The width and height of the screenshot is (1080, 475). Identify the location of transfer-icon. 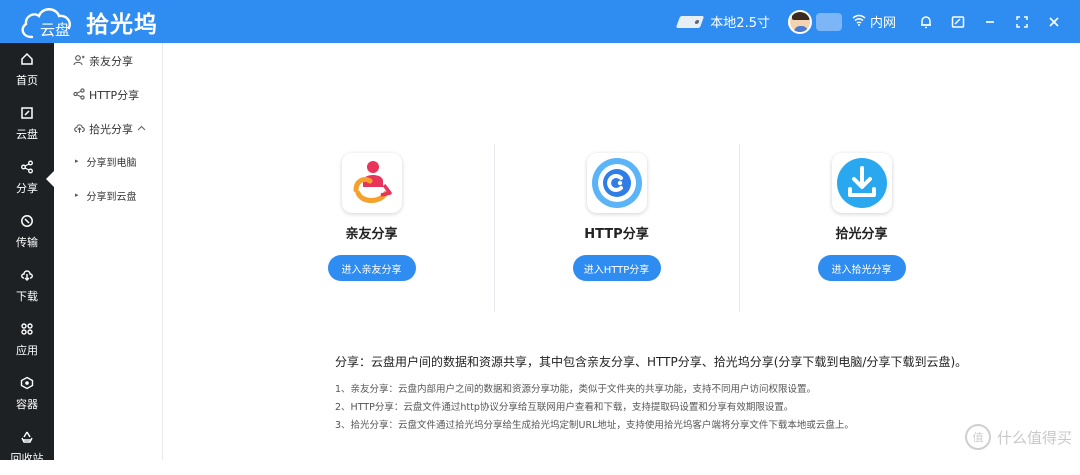
(27, 222).